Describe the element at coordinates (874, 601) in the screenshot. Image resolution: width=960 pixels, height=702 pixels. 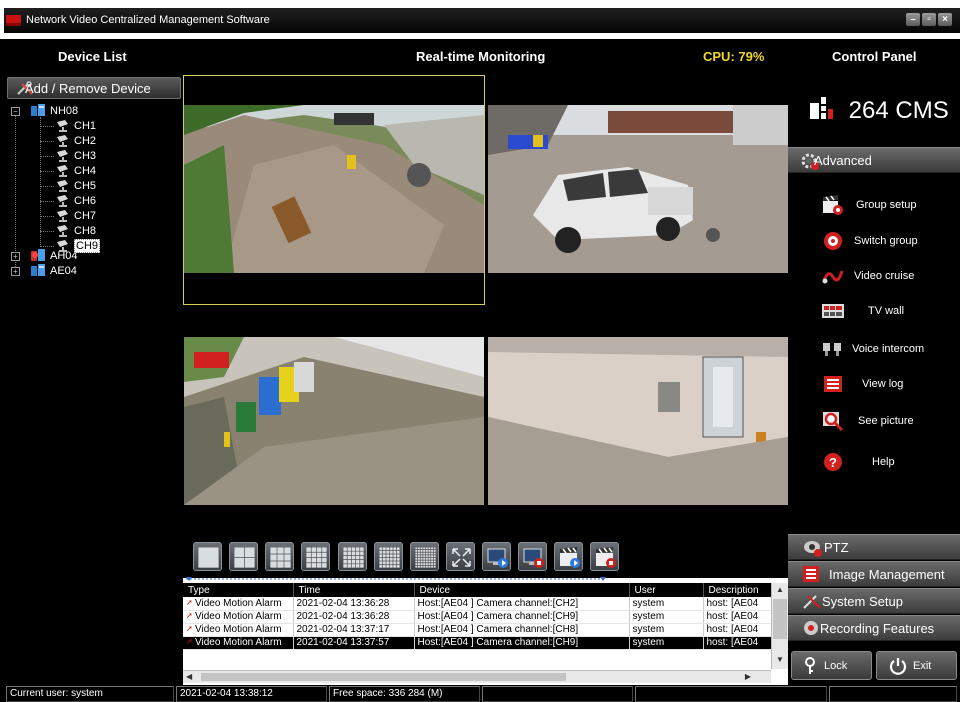
I see `system-setup-button: System Setup` at that location.